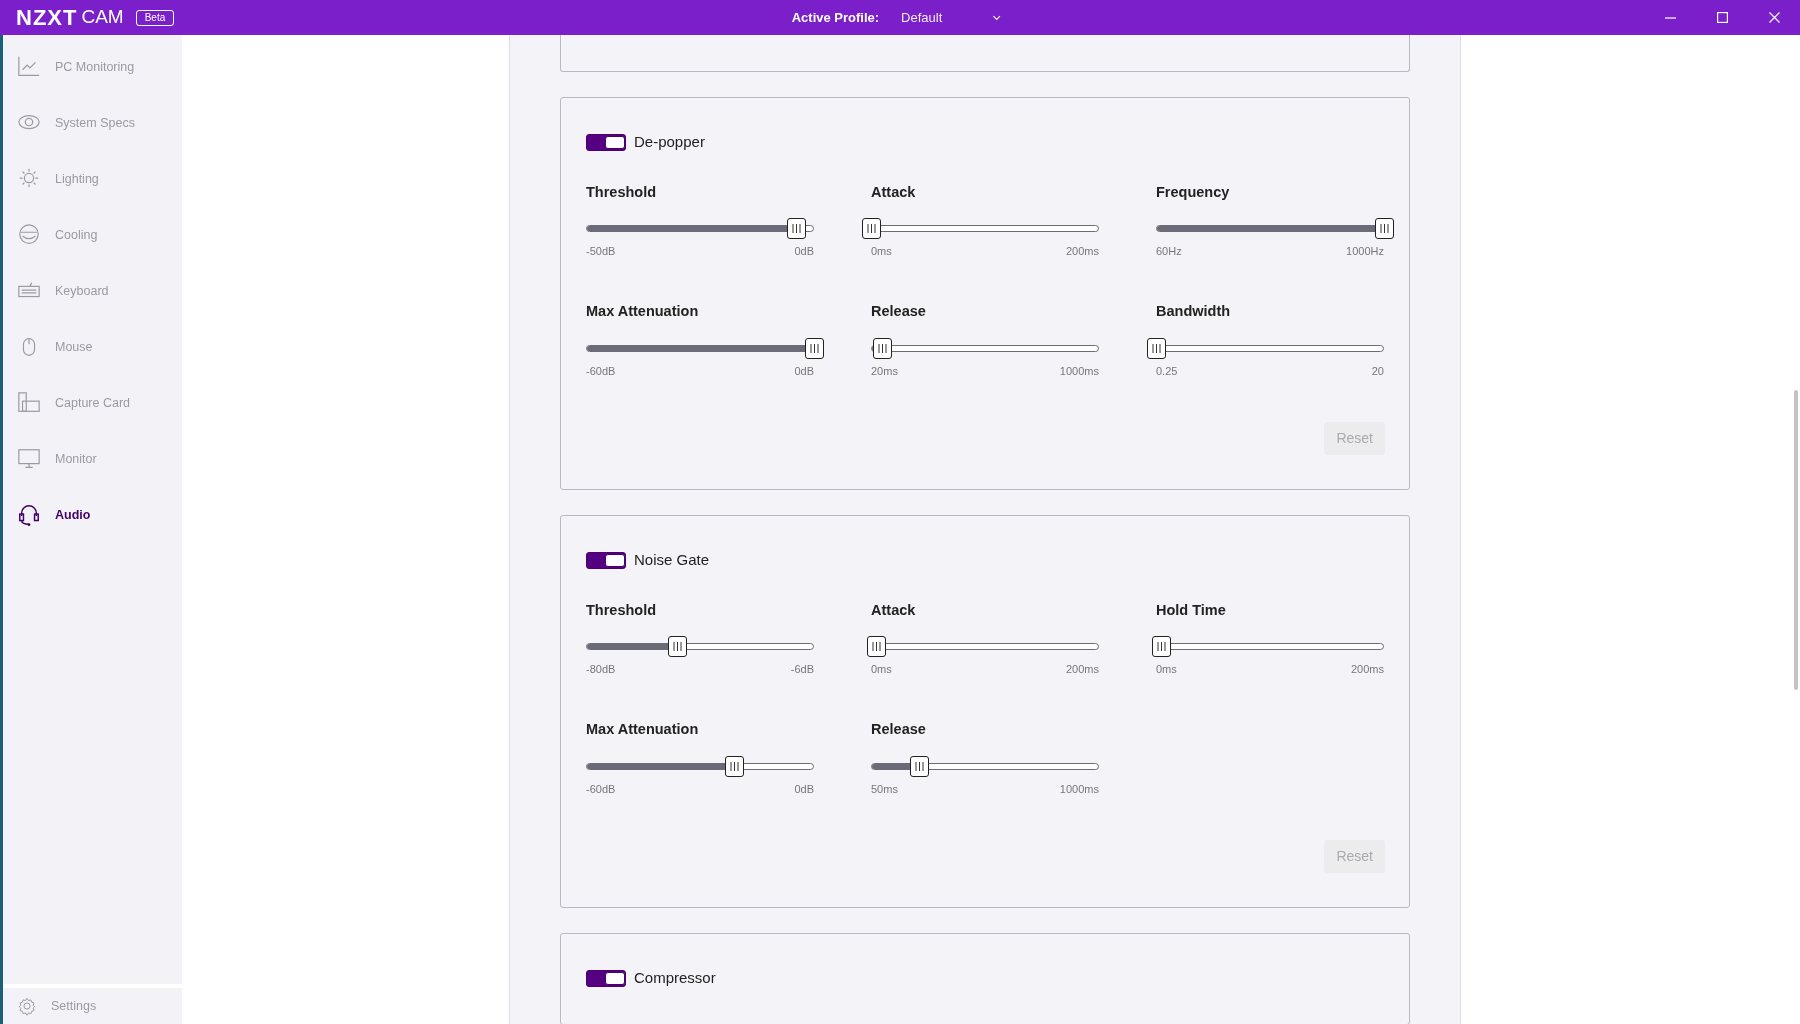  Describe the element at coordinates (1191, 610) in the screenshot. I see `slider-label: Hold Time` at that location.